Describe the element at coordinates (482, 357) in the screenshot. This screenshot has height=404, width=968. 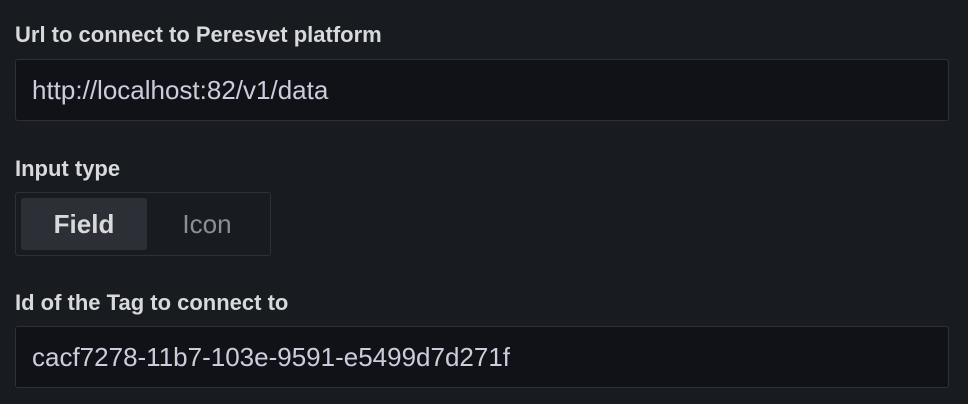
I see `tag-id-input` at that location.